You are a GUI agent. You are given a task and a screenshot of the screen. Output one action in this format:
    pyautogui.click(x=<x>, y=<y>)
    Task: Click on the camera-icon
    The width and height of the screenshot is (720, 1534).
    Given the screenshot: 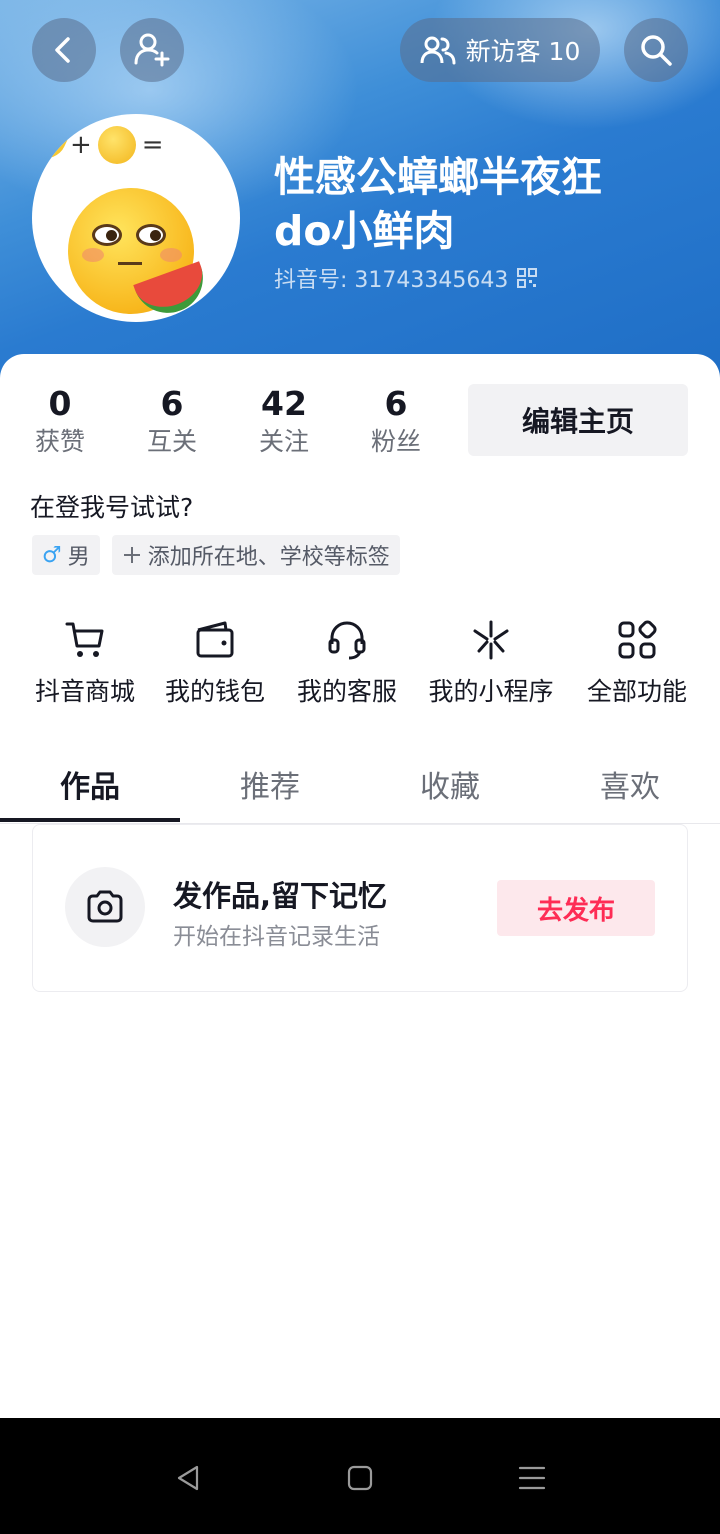 What is the action you would take?
    pyautogui.click(x=105, y=906)
    